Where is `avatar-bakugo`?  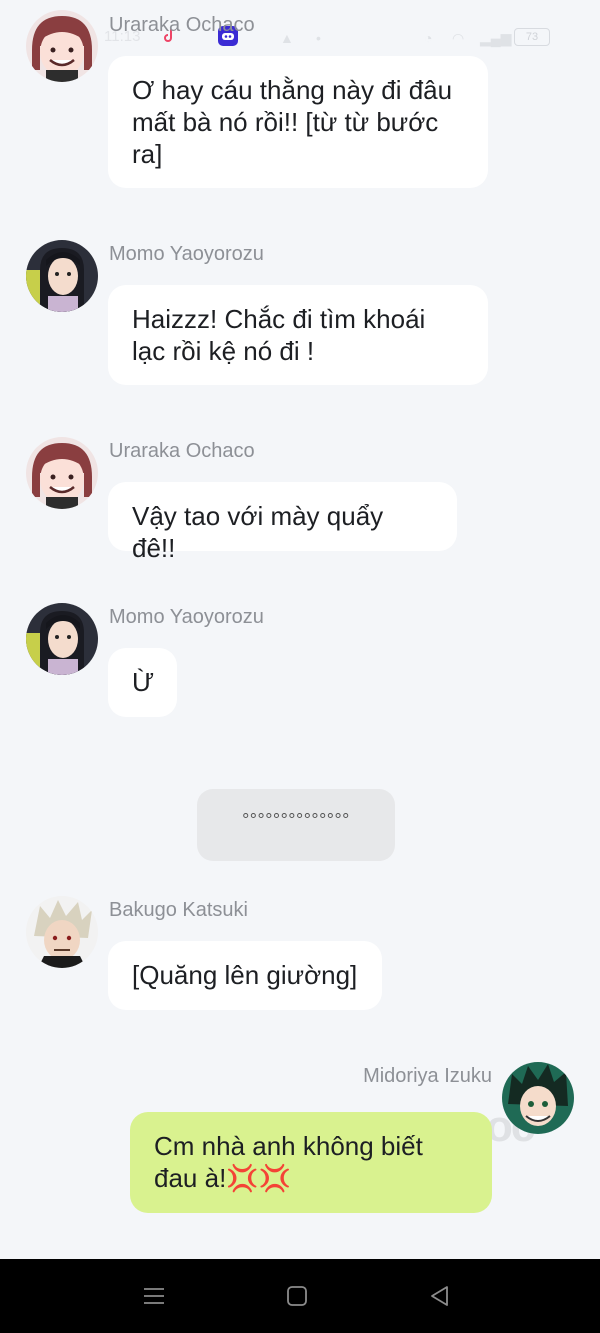 avatar-bakugo is located at coordinates (62, 932).